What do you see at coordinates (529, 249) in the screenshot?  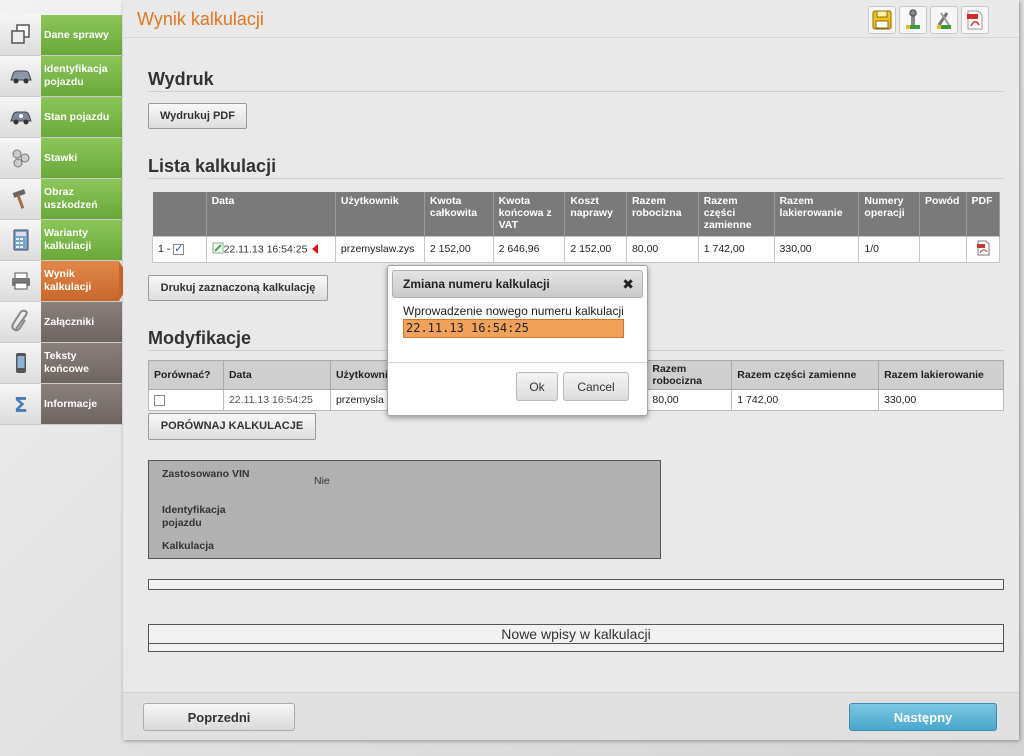 I see `kwota-vat-cell: 2 646,96` at bounding box center [529, 249].